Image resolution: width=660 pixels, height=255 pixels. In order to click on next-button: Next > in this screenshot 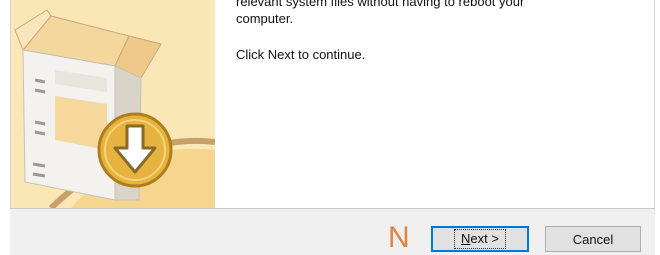, I will do `click(480, 239)`.